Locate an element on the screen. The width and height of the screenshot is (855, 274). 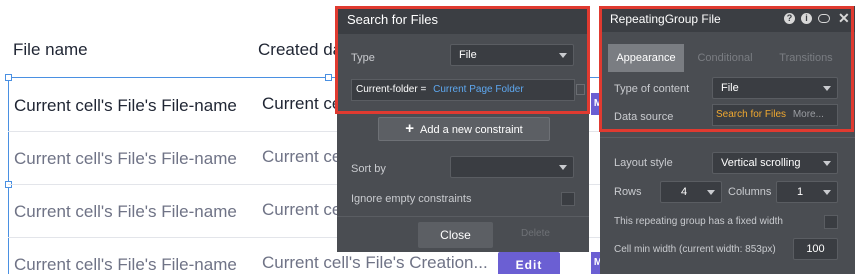
layout-style-dropdown: Vertical scrolling is located at coordinates (775, 163).